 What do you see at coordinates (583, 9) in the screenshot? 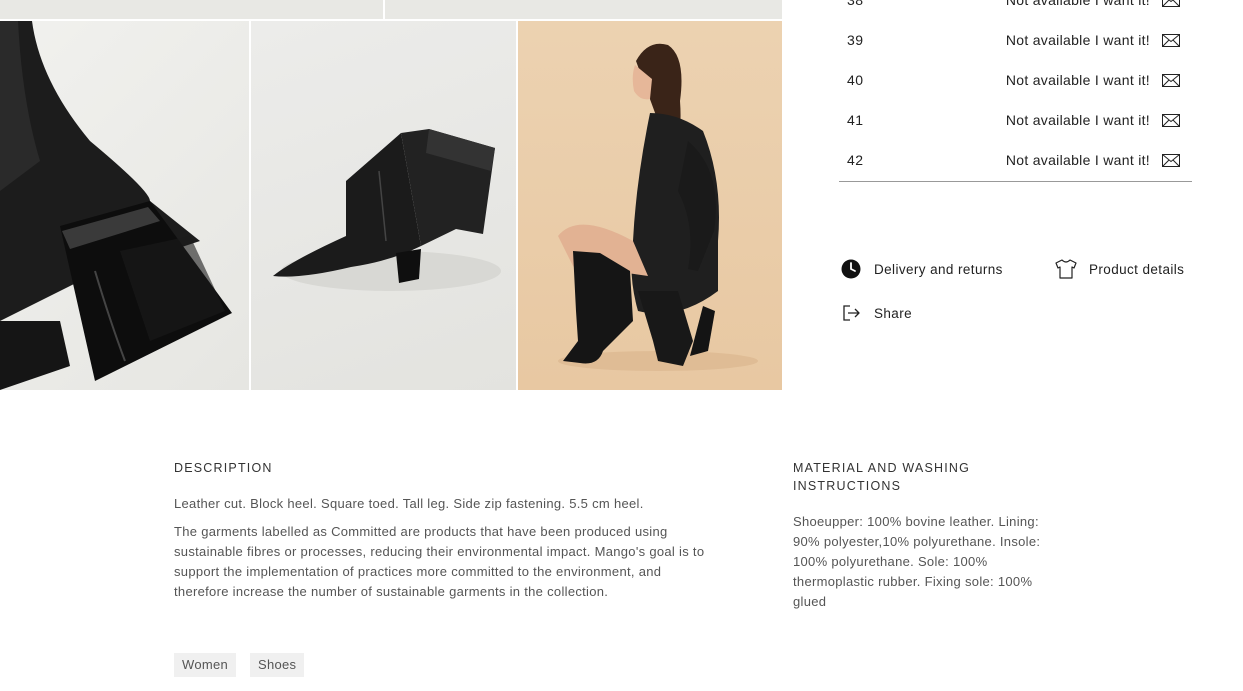
I see `gallery-image-top-right` at bounding box center [583, 9].